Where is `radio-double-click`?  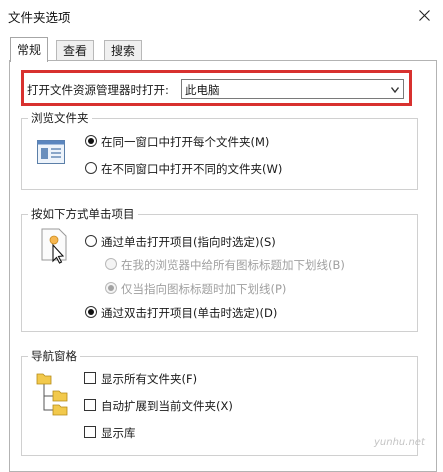 radio-double-click is located at coordinates (91, 312).